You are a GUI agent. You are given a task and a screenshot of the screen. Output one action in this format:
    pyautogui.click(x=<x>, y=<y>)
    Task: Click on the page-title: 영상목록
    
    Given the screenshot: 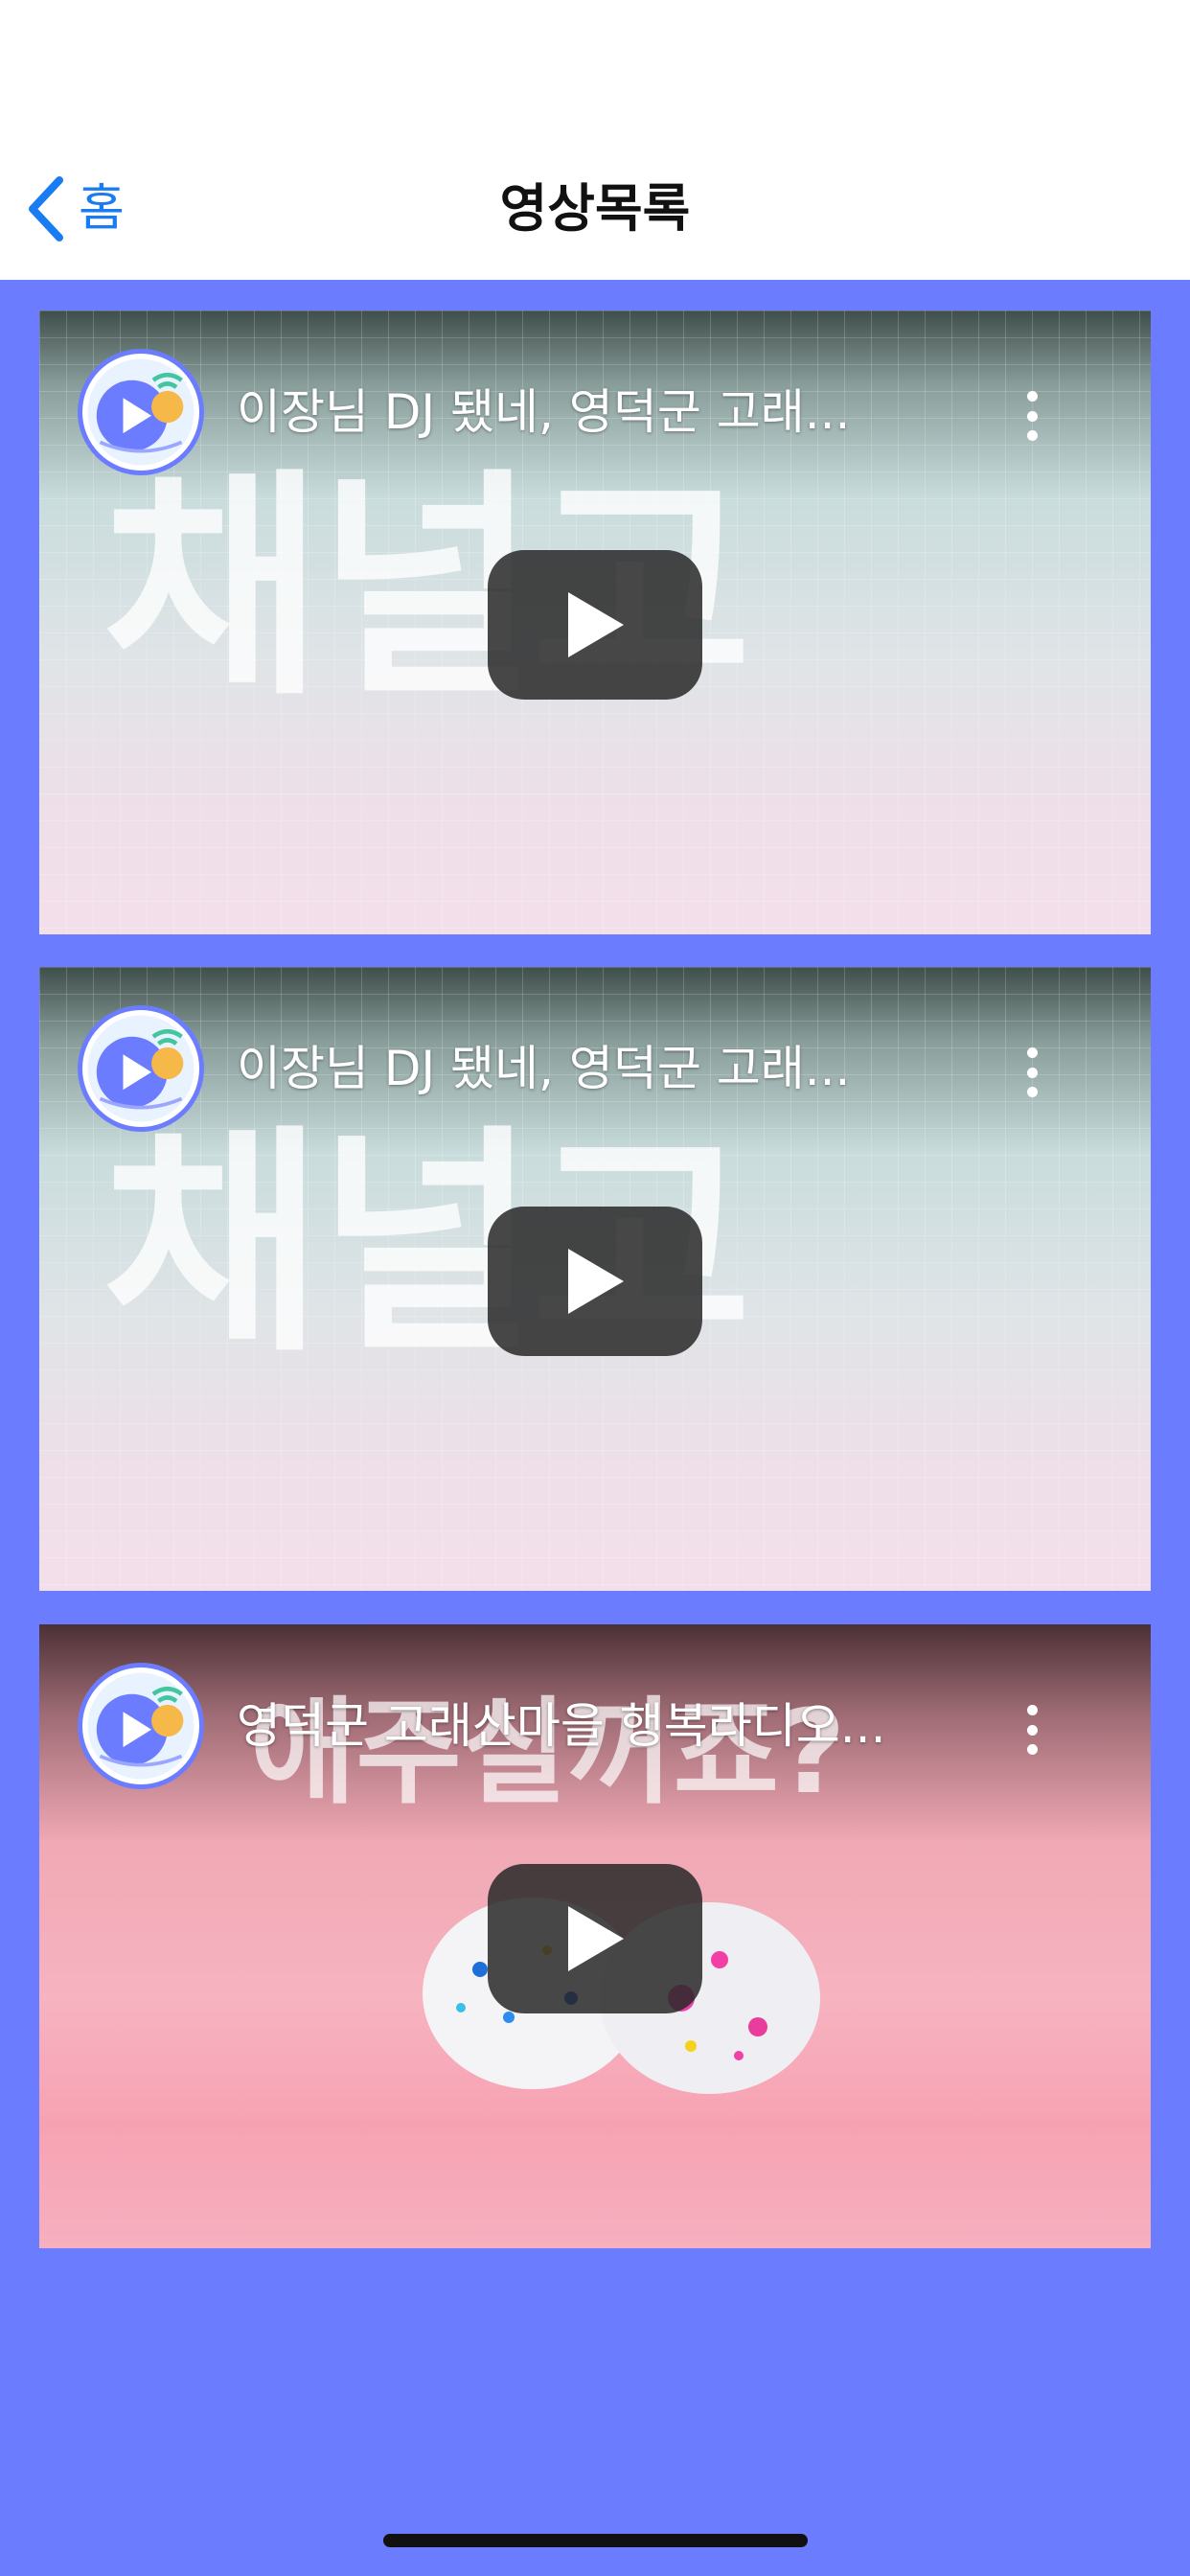 What is the action you would take?
    pyautogui.click(x=595, y=208)
    